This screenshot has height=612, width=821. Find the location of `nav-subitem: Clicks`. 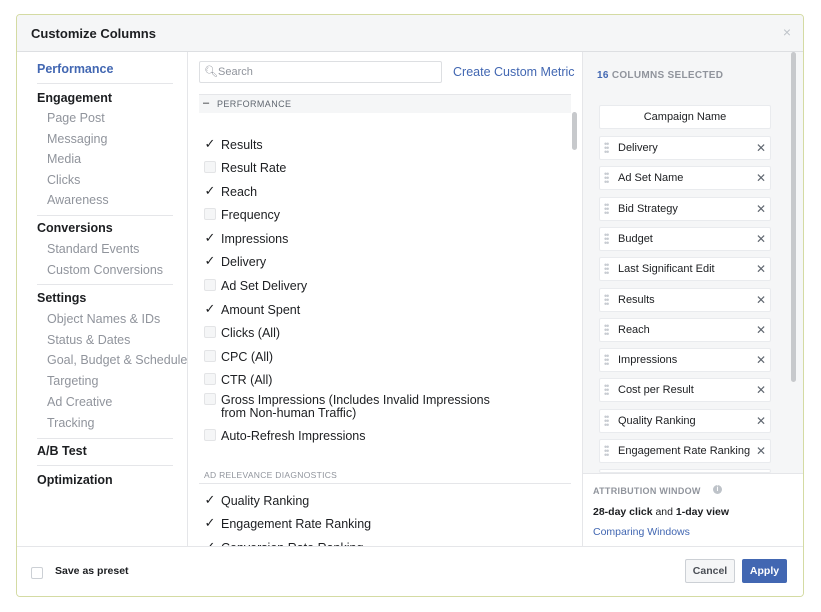

nav-subitem: Clicks is located at coordinates (63, 180).